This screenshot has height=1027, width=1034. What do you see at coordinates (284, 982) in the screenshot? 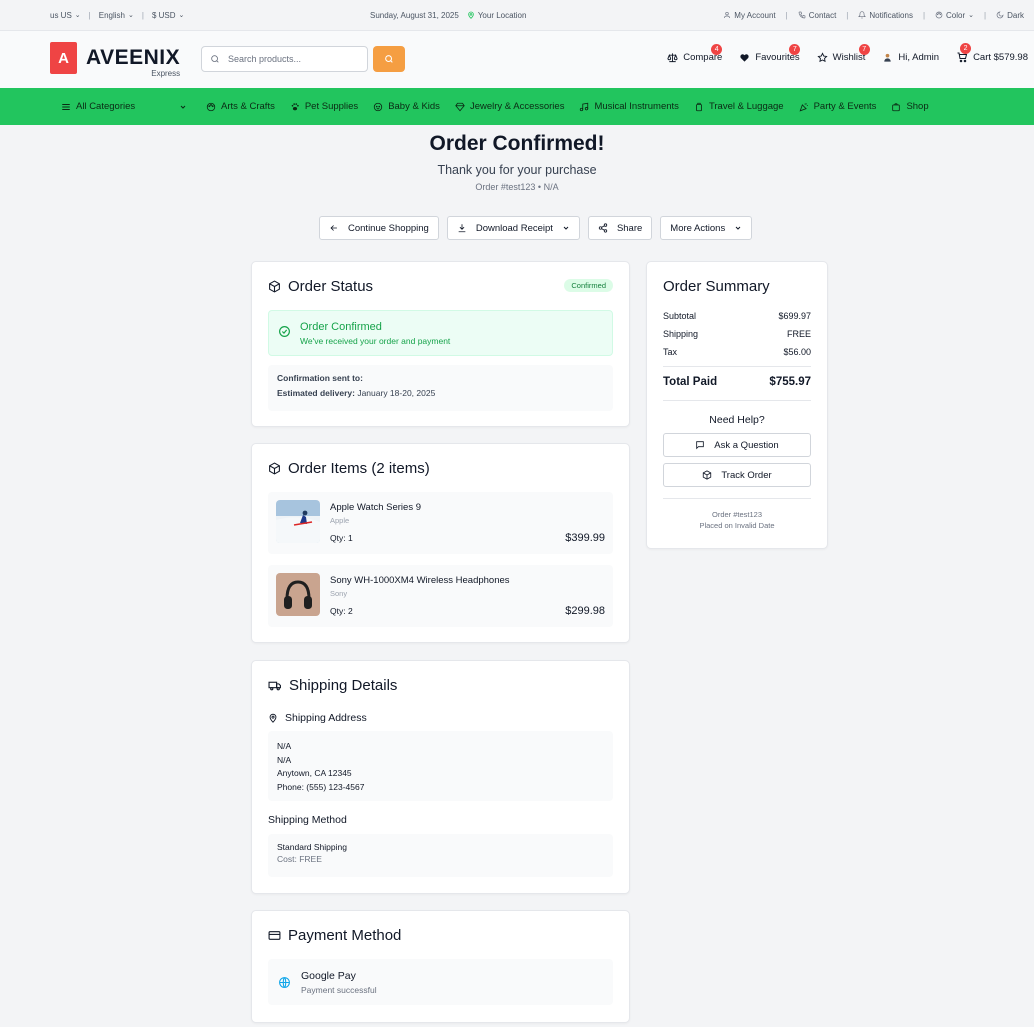
I see `globe-icon` at bounding box center [284, 982].